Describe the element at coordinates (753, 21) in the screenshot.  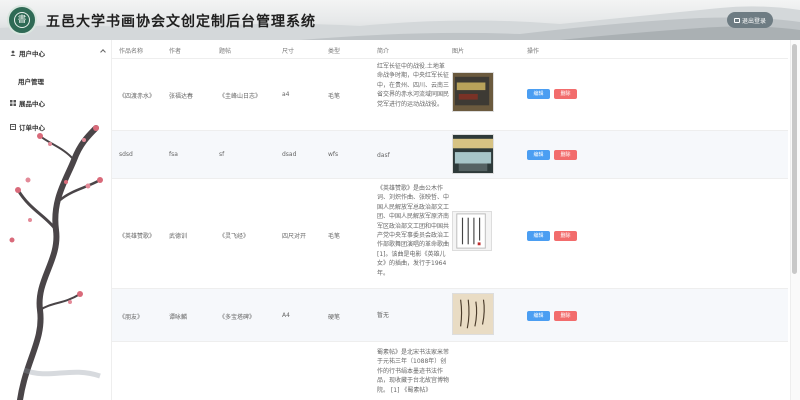
I see `logout-label: 退出登录` at that location.